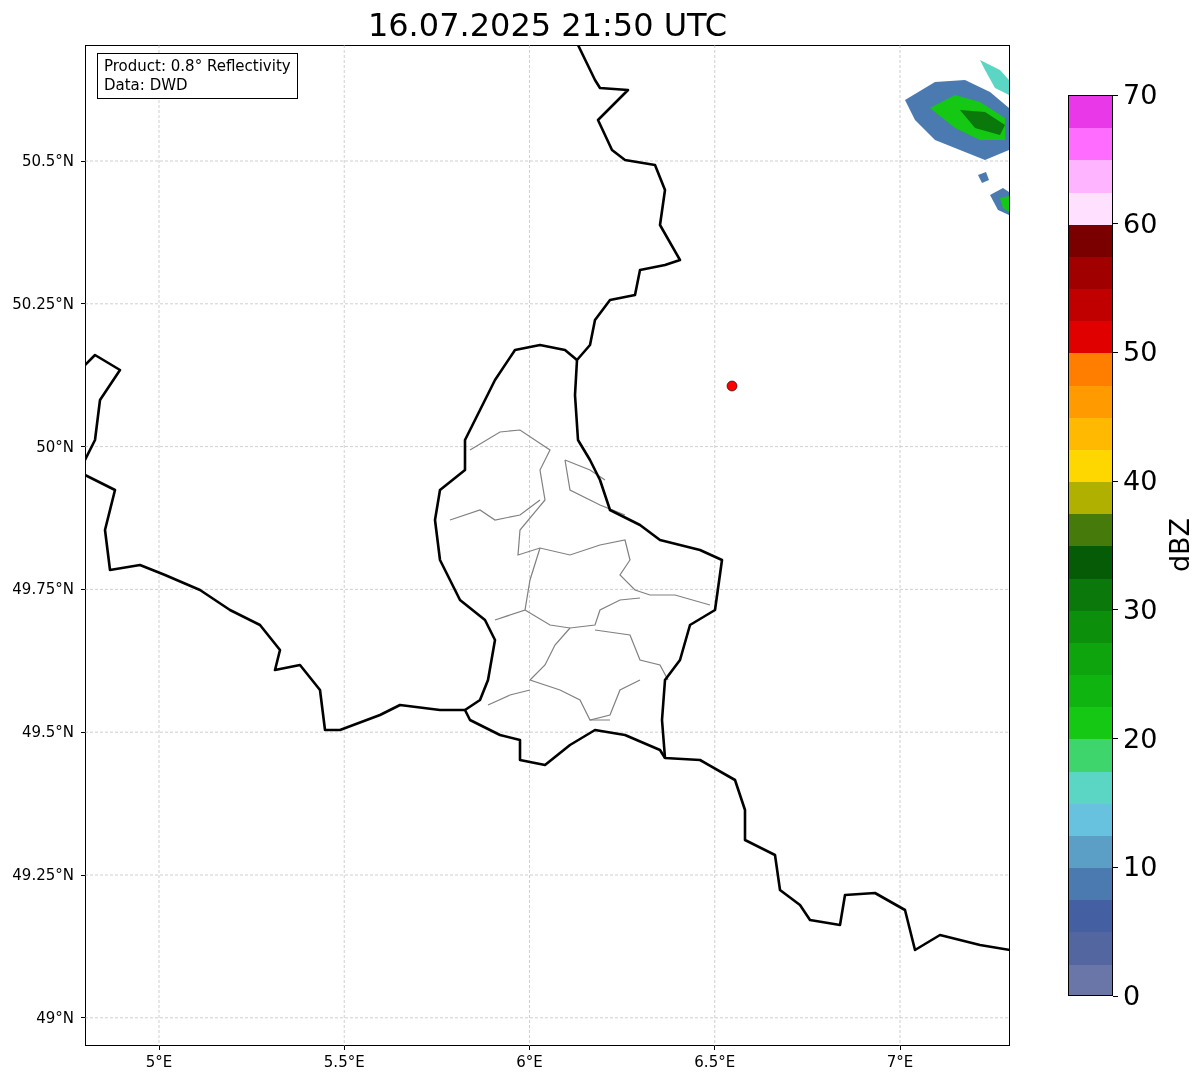 This screenshot has height=1081, width=1202. I want to click on axis-tick-label: 49.75°N, so click(43, 589).